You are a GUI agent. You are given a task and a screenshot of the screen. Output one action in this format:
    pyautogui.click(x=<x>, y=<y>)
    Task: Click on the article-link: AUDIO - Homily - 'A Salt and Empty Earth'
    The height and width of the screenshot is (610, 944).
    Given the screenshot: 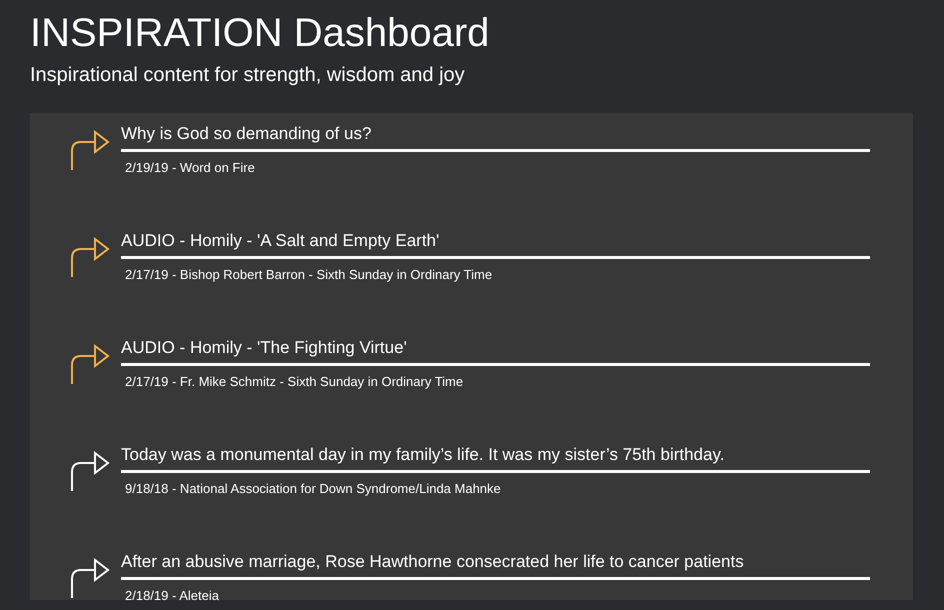 What is the action you would take?
    pyautogui.click(x=280, y=241)
    